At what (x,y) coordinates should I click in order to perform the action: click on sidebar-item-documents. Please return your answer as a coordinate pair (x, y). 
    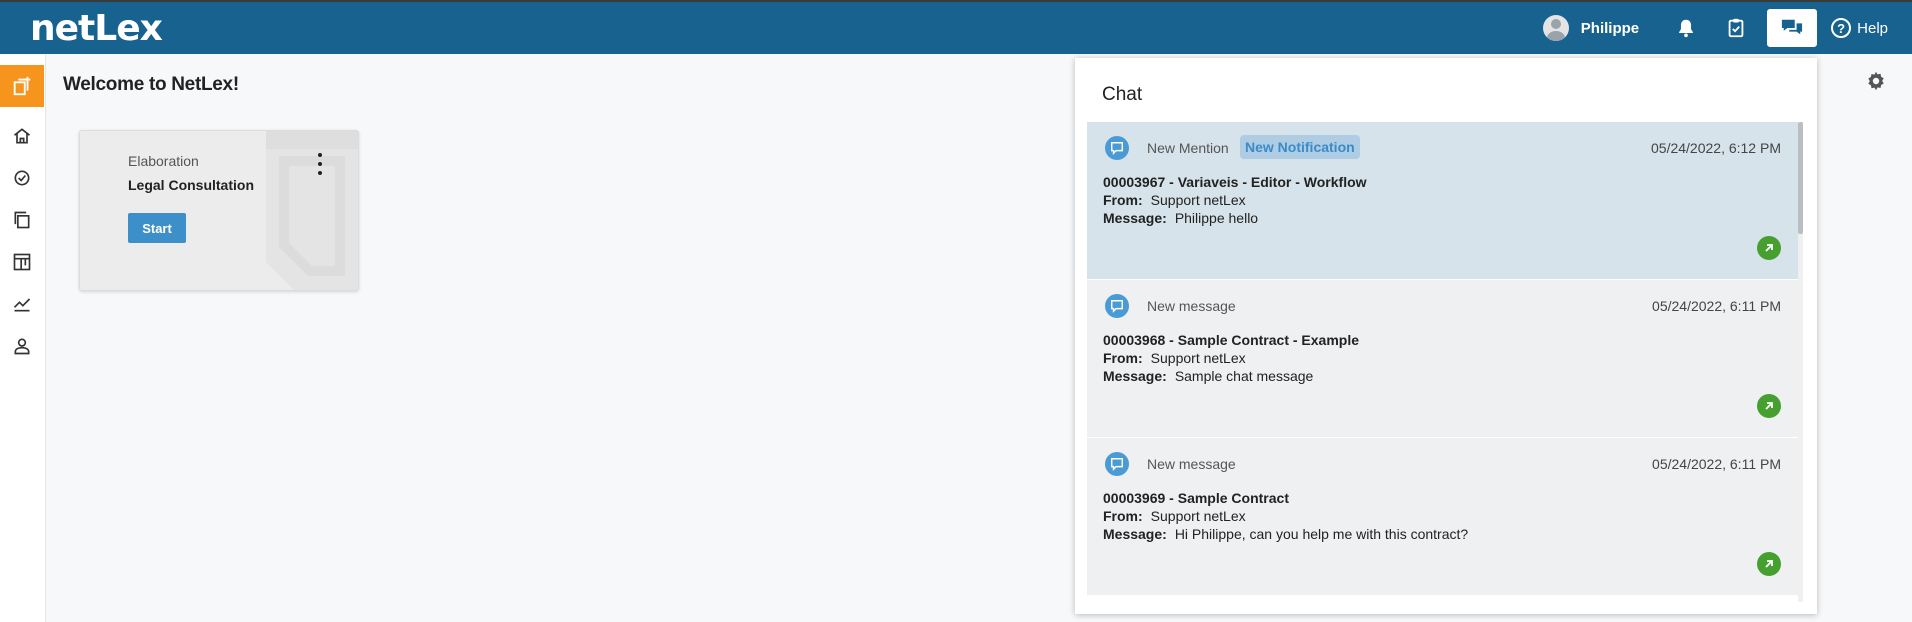
    Looking at the image, I should click on (22, 220).